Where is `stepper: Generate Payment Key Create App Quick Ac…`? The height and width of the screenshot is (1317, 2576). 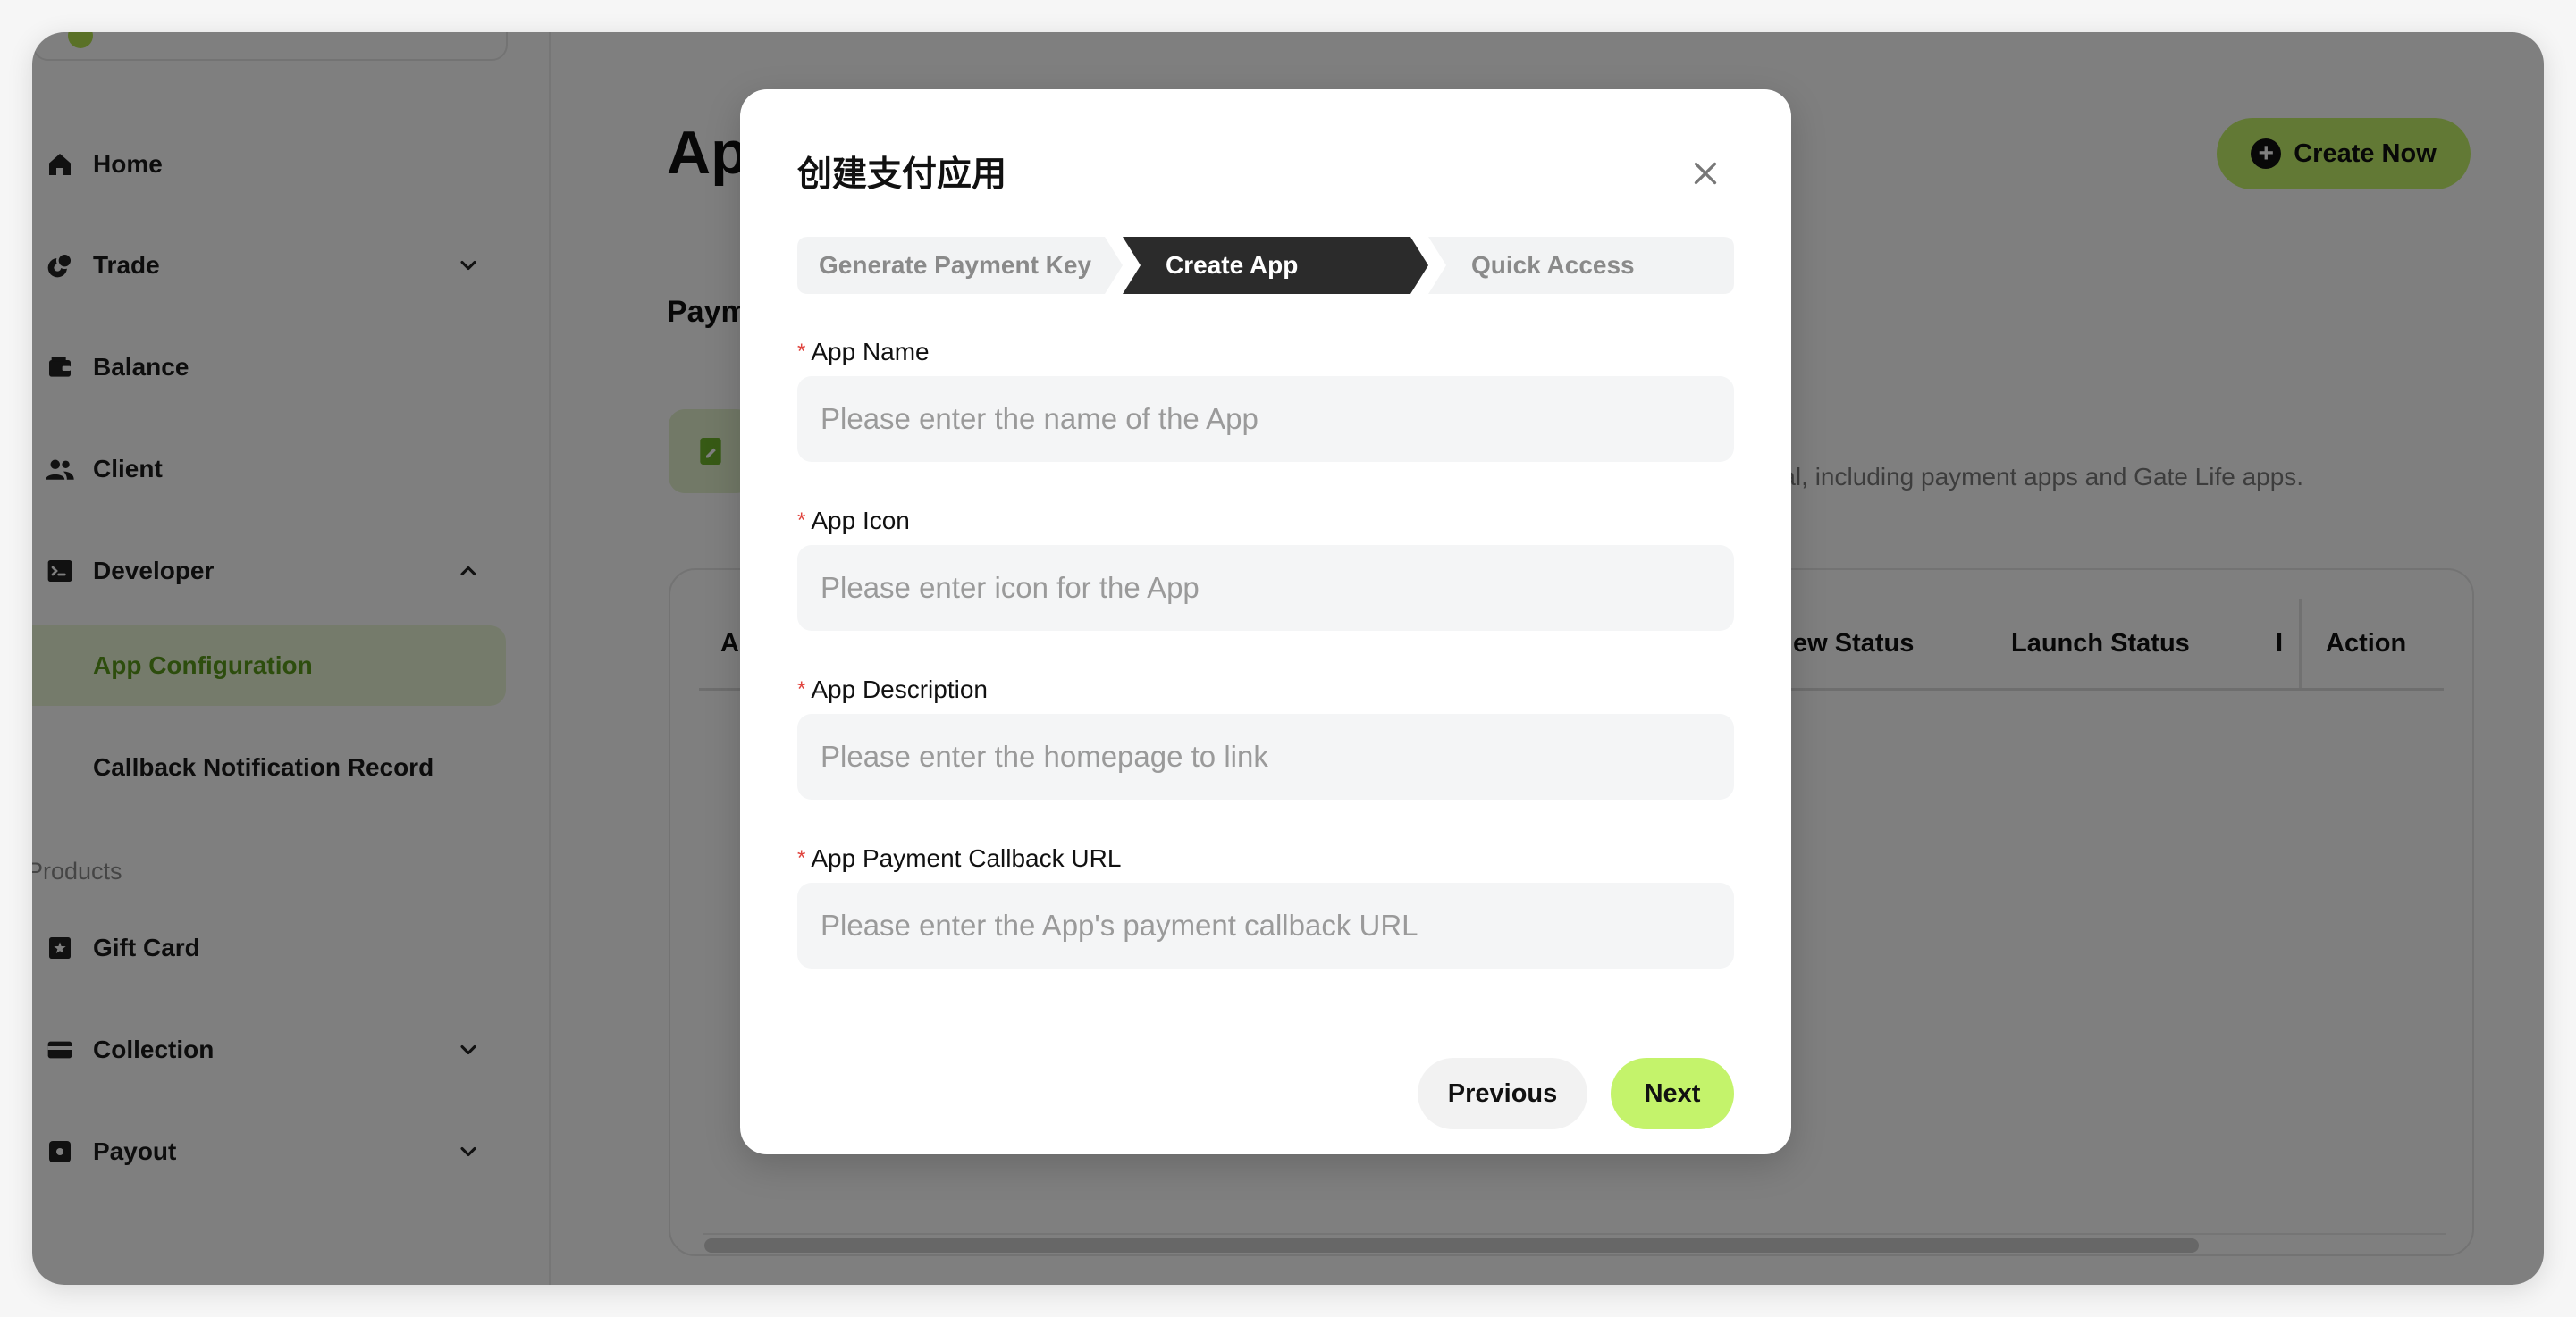
stepper: Generate Payment Key Create App Quick Ac… is located at coordinates (1266, 265).